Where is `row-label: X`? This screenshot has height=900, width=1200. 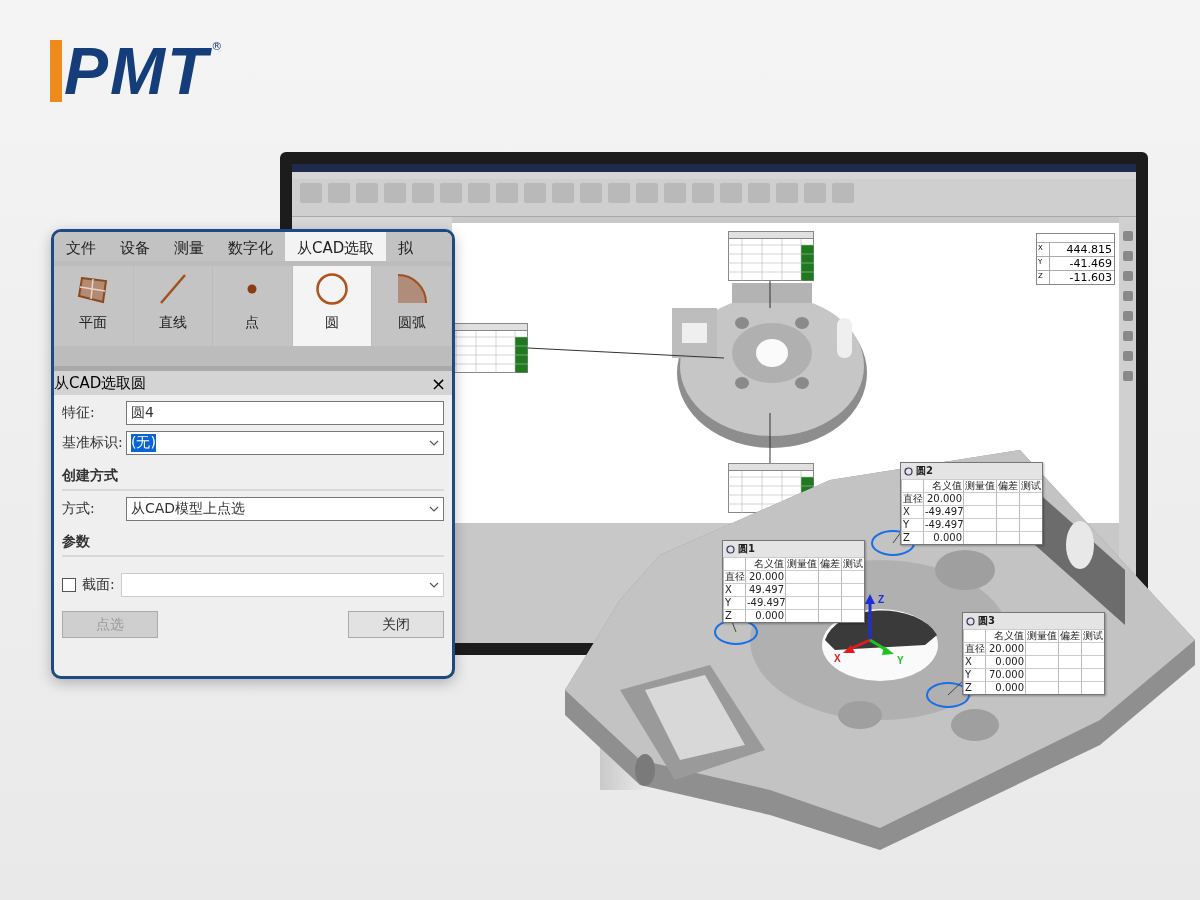
row-label: X is located at coordinates (734, 589).